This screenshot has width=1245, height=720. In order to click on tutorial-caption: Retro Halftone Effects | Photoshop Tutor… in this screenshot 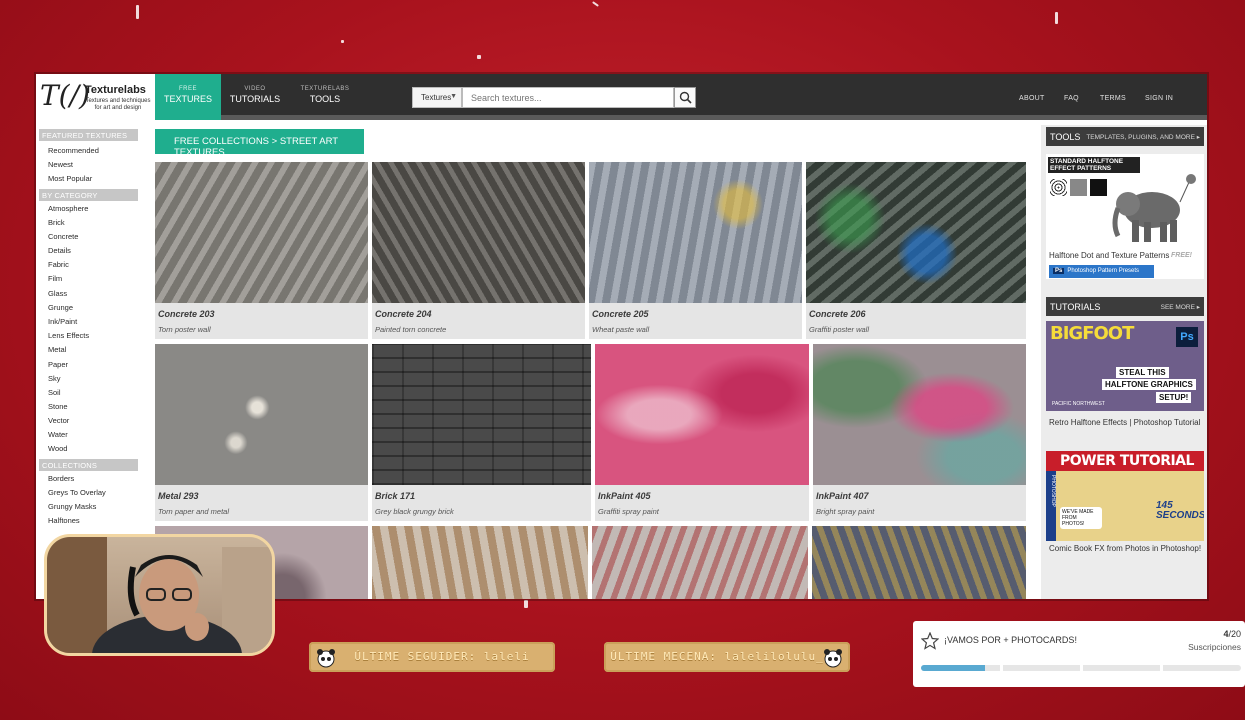, I will do `click(1126, 423)`.